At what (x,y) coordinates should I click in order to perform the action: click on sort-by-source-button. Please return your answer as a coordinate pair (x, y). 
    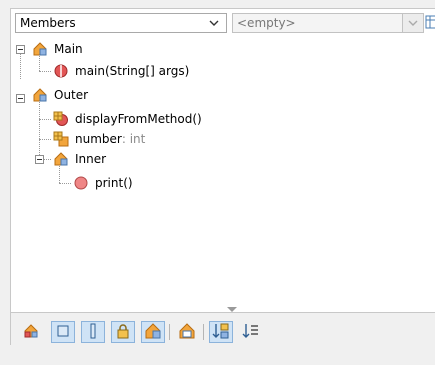
    Looking at the image, I should click on (251, 332).